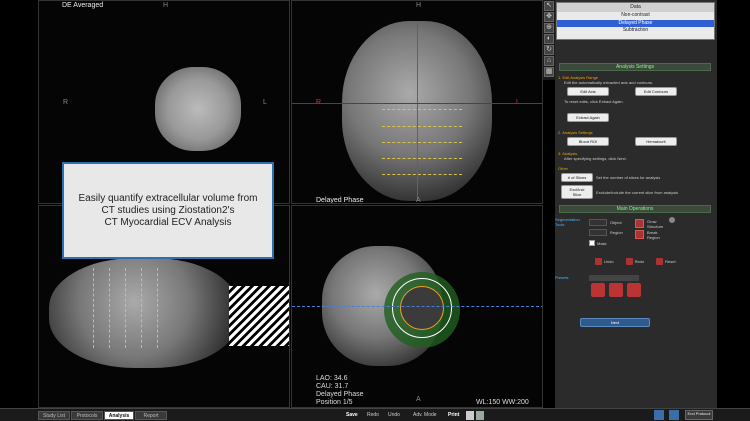  I want to click on viewer-tool-strip: ↖ ✥ ⊕ ◐ ↻ ⌂ ▦, so click(549, 40).